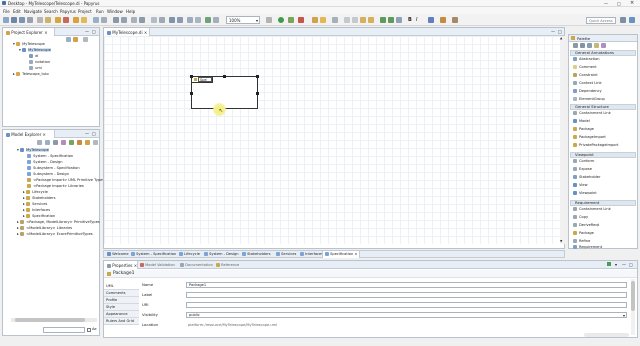  What do you see at coordinates (606, 3) in the screenshot?
I see `minimize-button: —` at bounding box center [606, 3].